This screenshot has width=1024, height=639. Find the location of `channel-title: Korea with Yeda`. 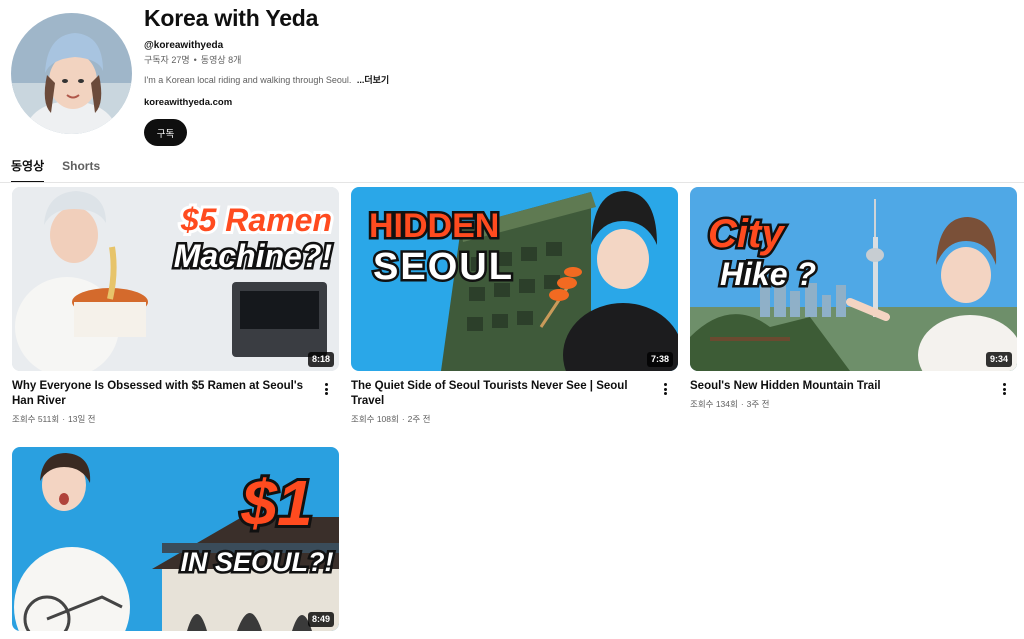

channel-title: Korea with Yeda is located at coordinates (231, 18).